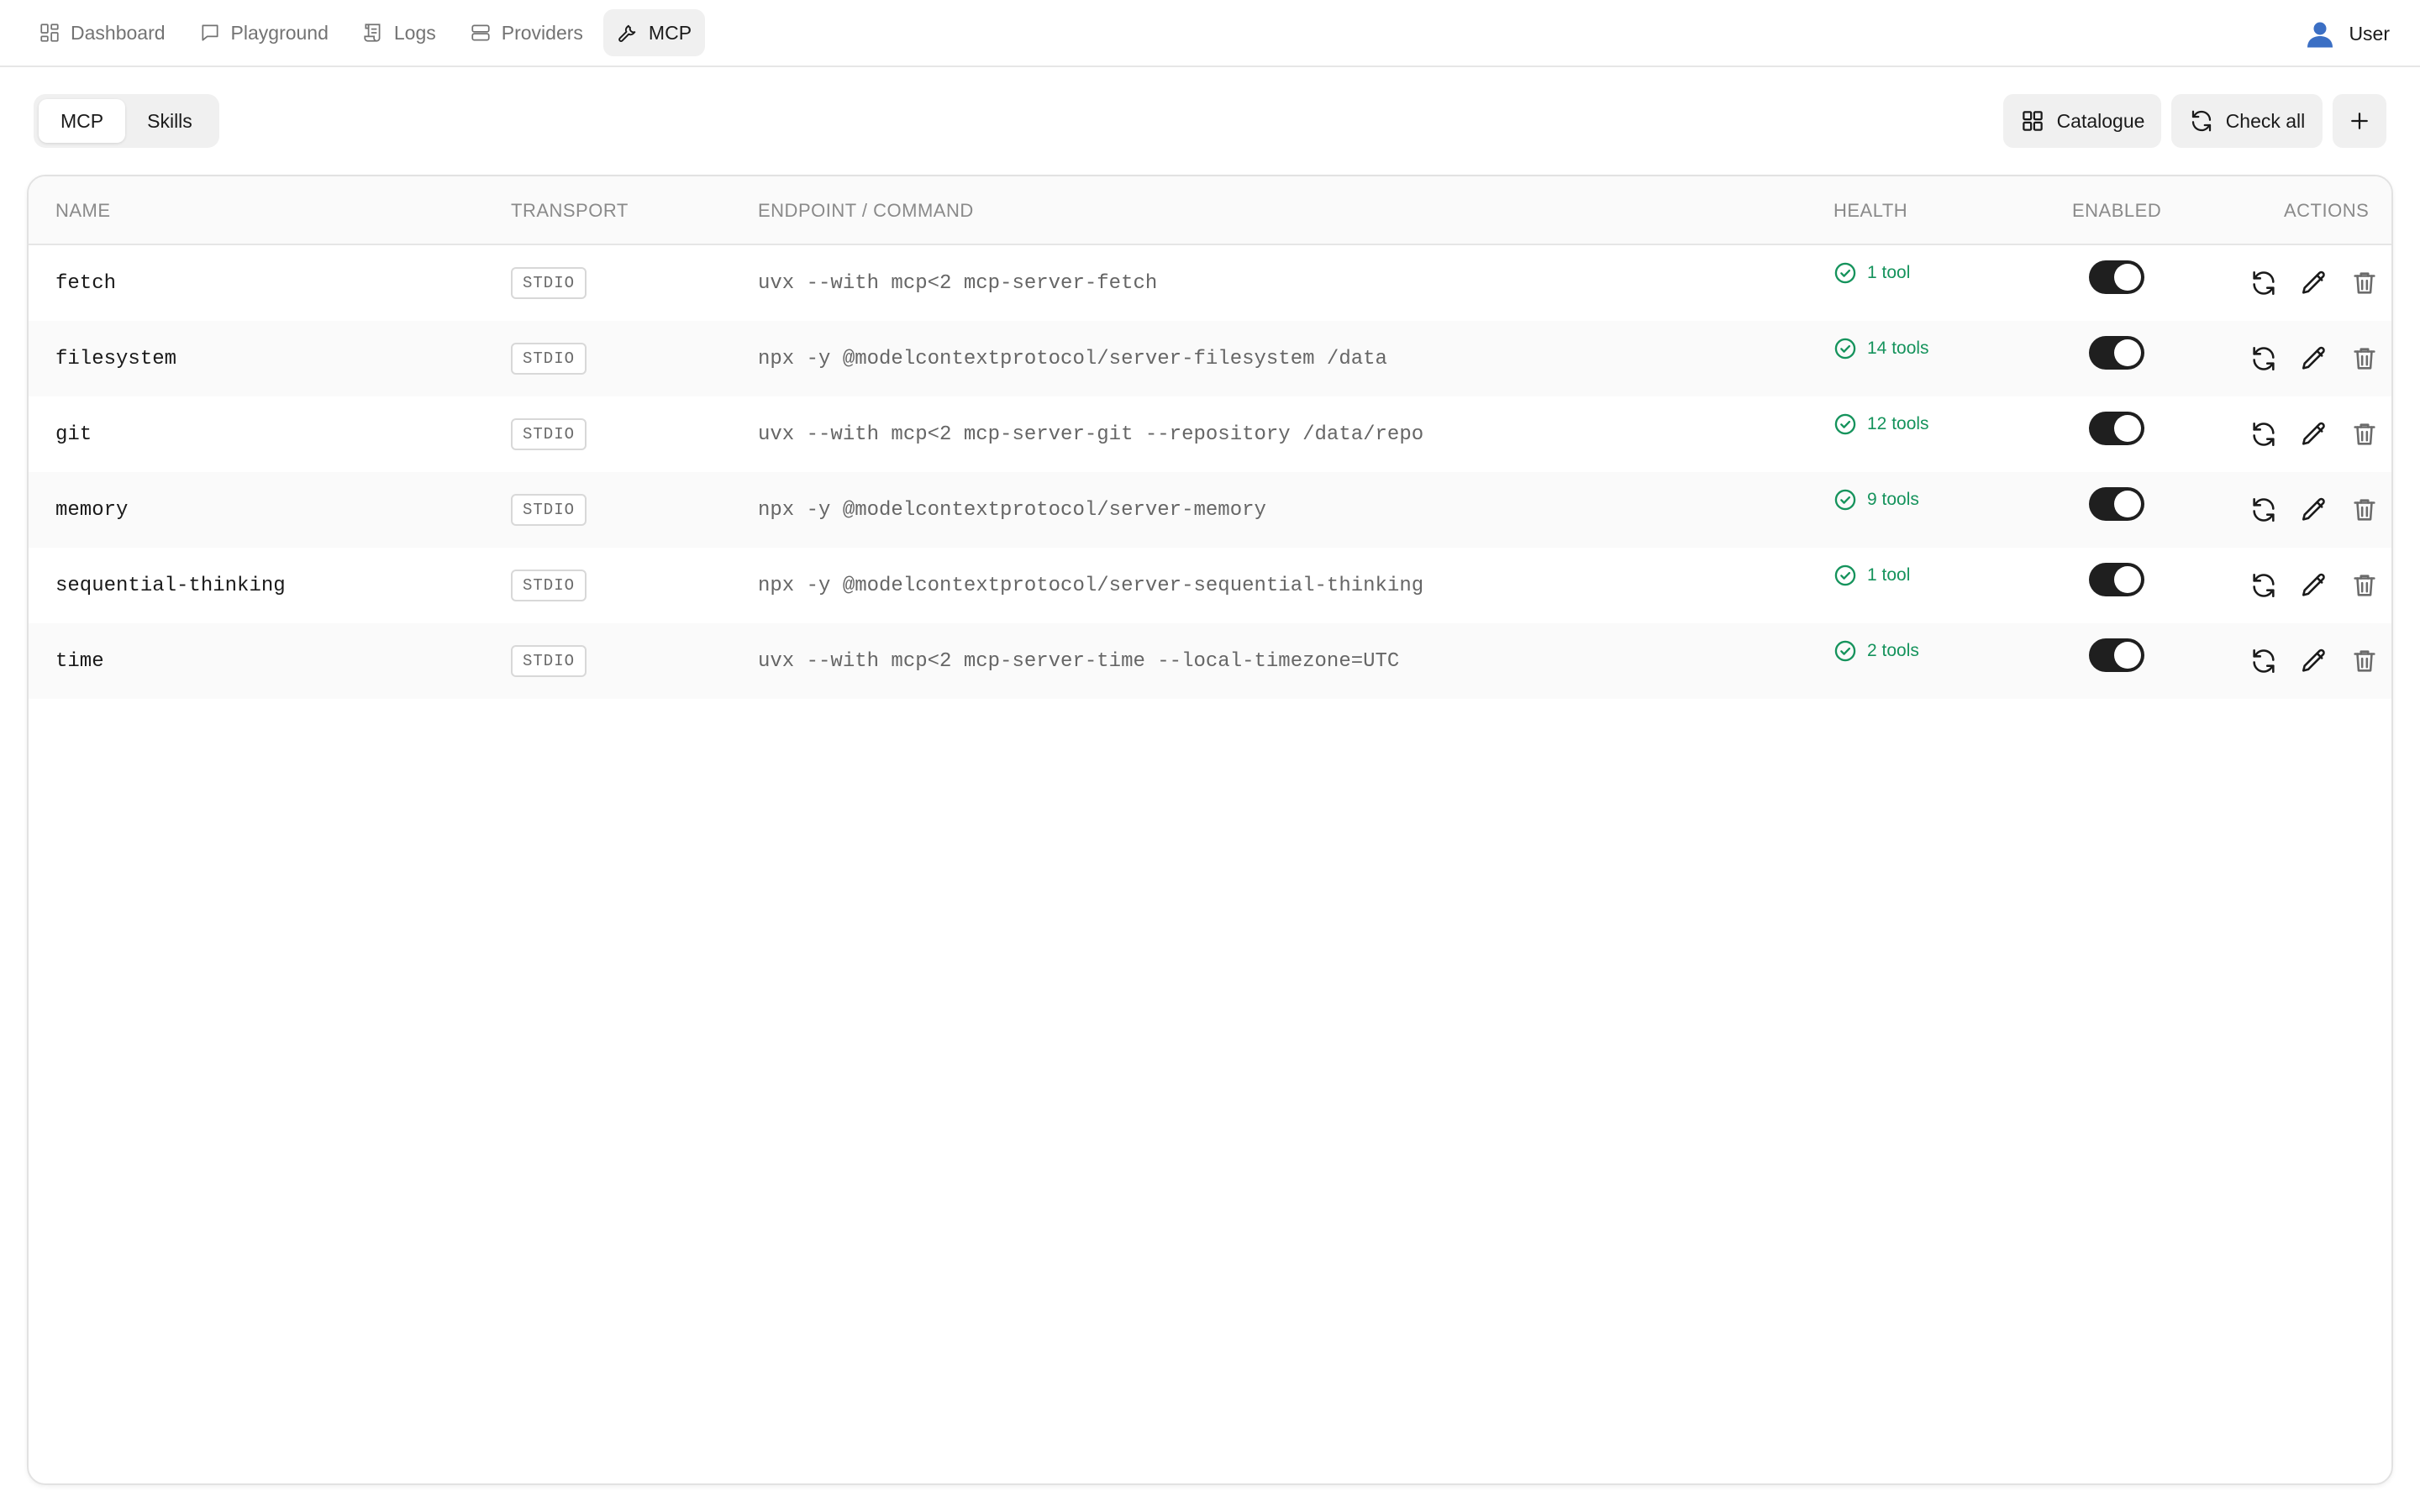  I want to click on nav-item-label: MCP, so click(670, 32).